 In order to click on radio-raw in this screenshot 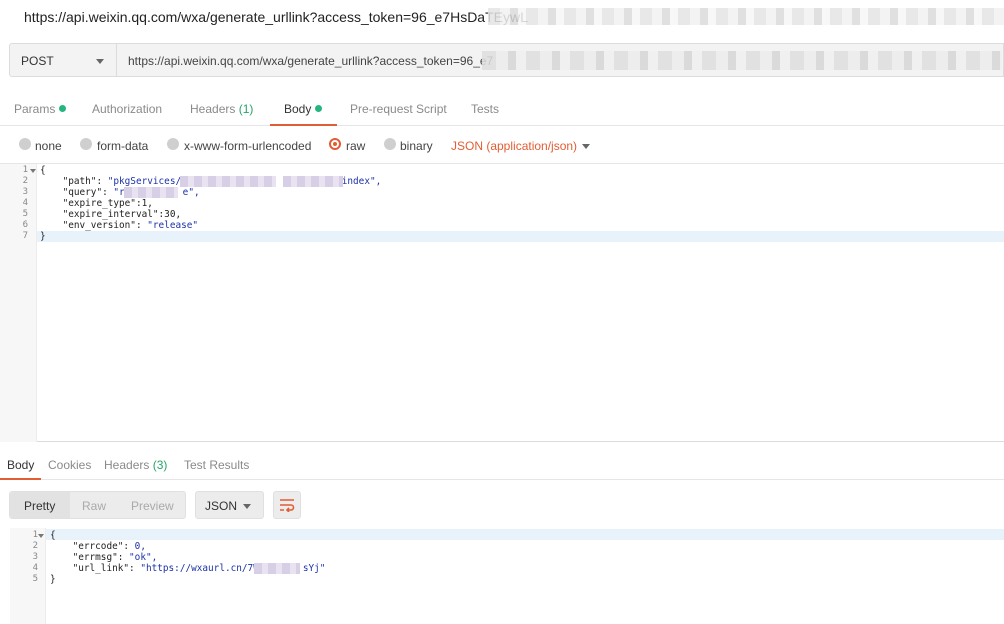, I will do `click(335, 144)`.